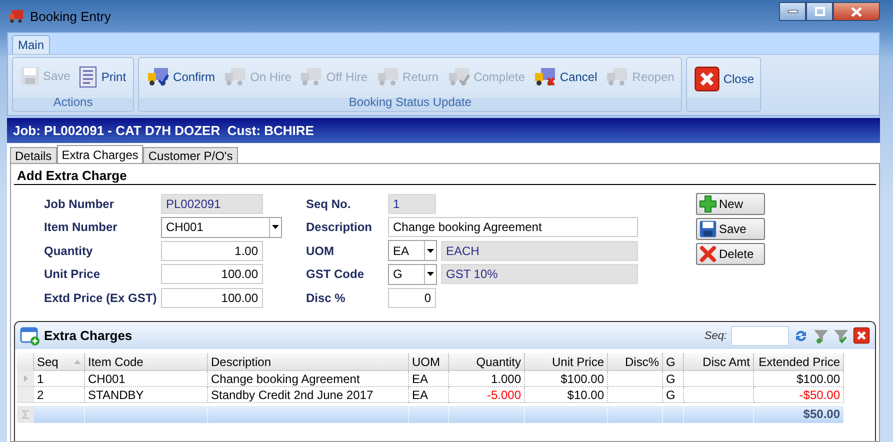 This screenshot has height=442, width=893. I want to click on field-label: Job Number, so click(80, 203).